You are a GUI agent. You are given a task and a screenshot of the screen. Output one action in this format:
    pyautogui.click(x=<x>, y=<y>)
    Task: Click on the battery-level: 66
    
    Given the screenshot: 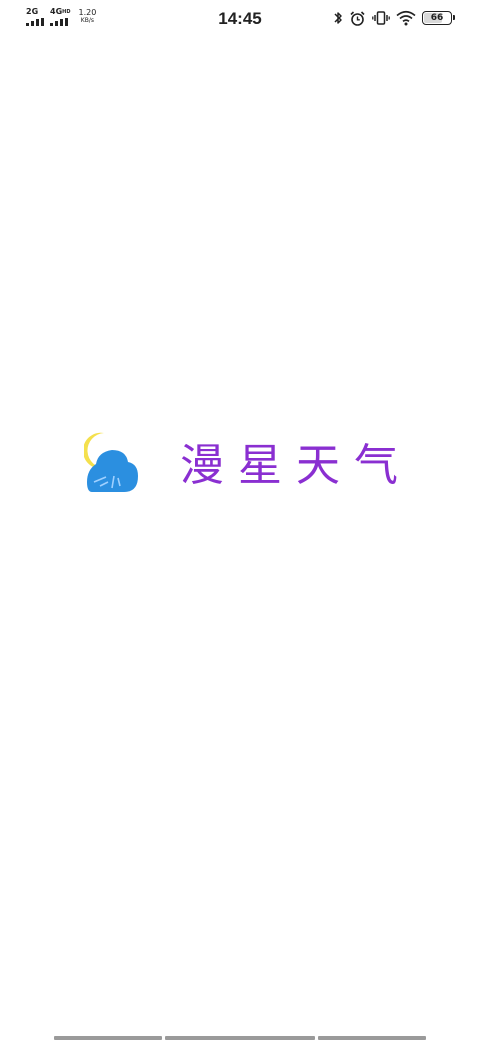 What is the action you would take?
    pyautogui.click(x=437, y=18)
    